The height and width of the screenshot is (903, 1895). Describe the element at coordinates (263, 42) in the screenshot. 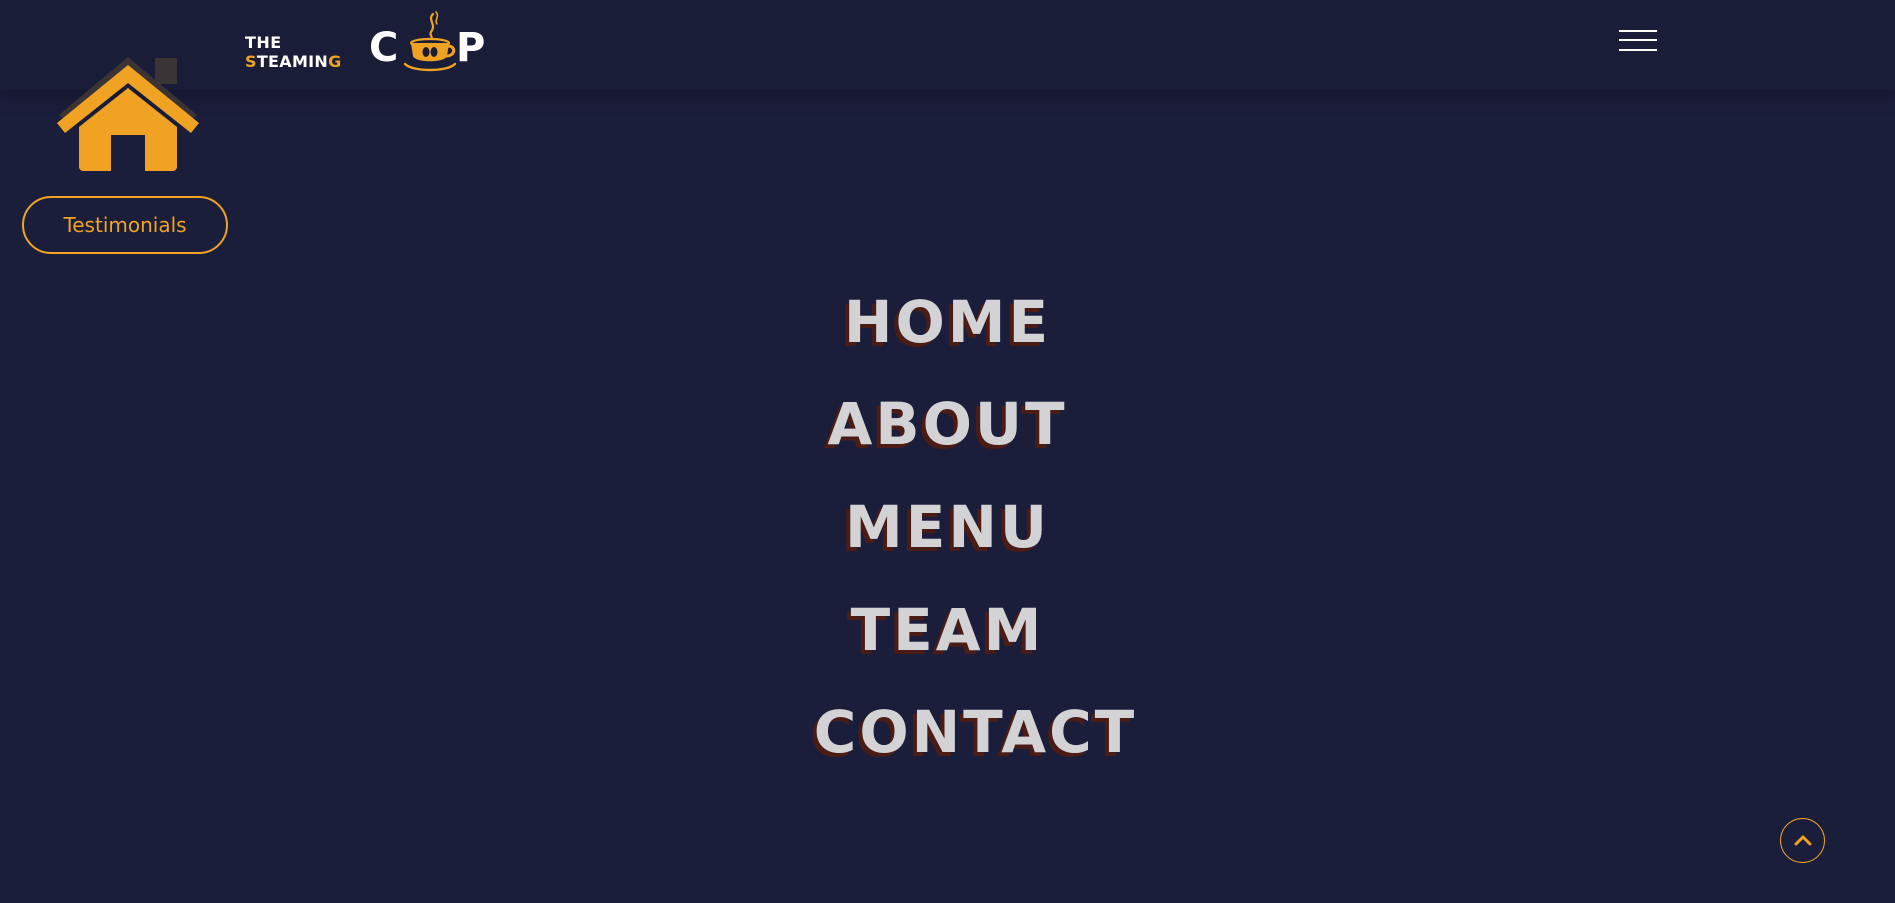

I see `logo-word-the: THE` at that location.